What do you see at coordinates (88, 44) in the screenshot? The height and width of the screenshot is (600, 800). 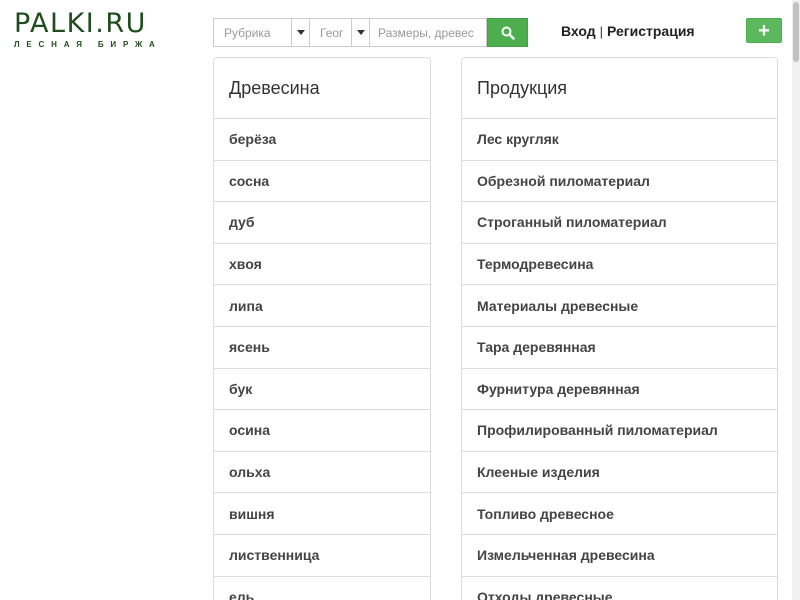 I see `logo-subtitle: ЛЕСНАЯ БИРЖА` at bounding box center [88, 44].